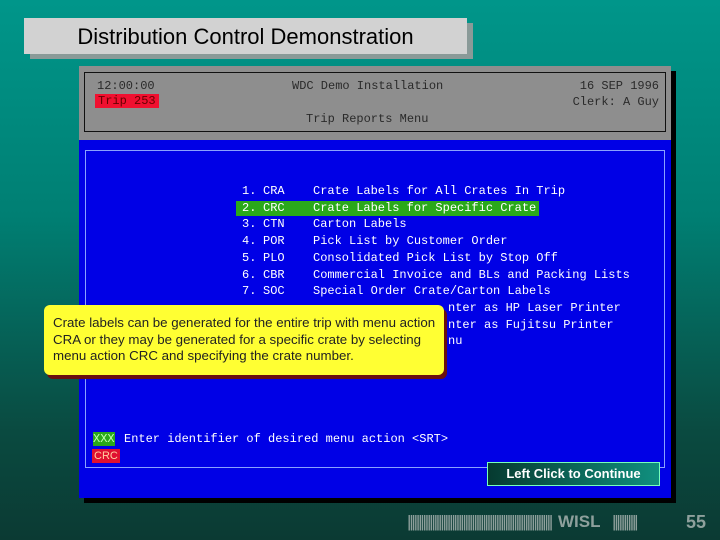 This screenshot has width=720, height=540. Describe the element at coordinates (249, 224) in the screenshot. I see `menu-item-number: 3.` at that location.